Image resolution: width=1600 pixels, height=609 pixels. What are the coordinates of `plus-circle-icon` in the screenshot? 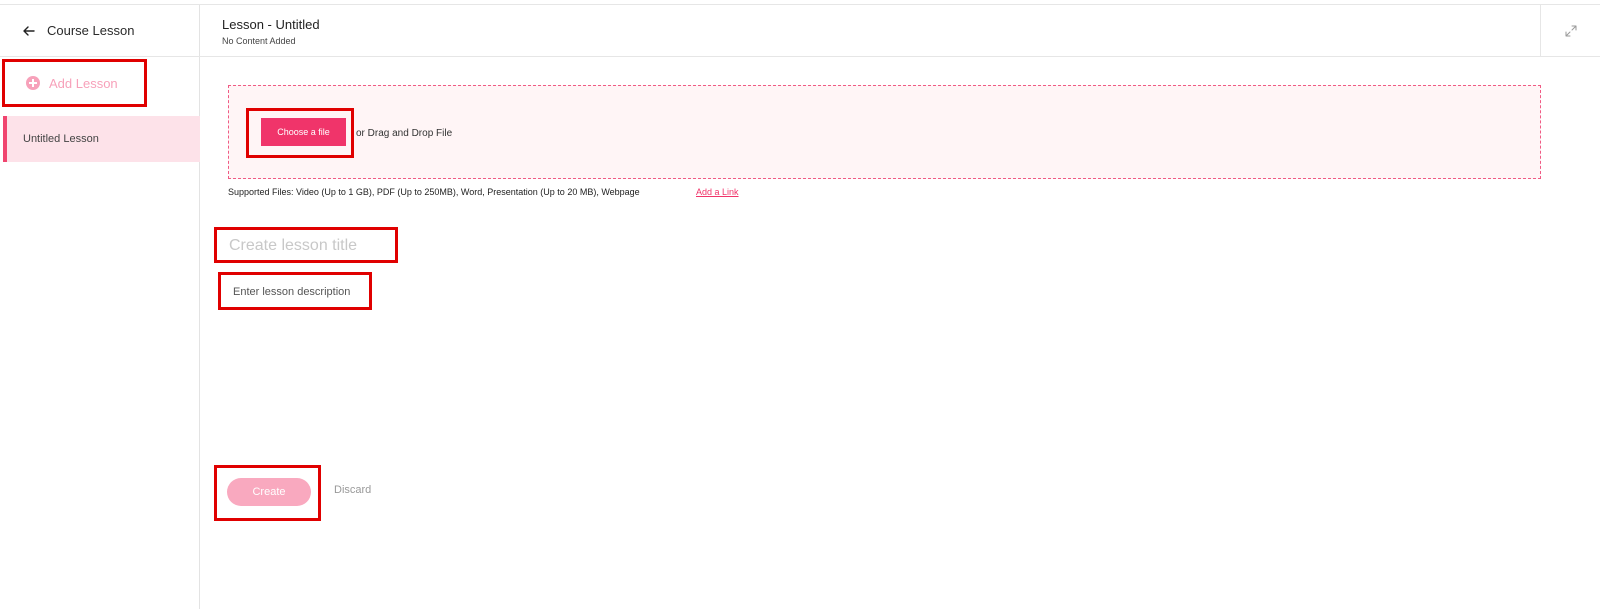 It's located at (33, 83).